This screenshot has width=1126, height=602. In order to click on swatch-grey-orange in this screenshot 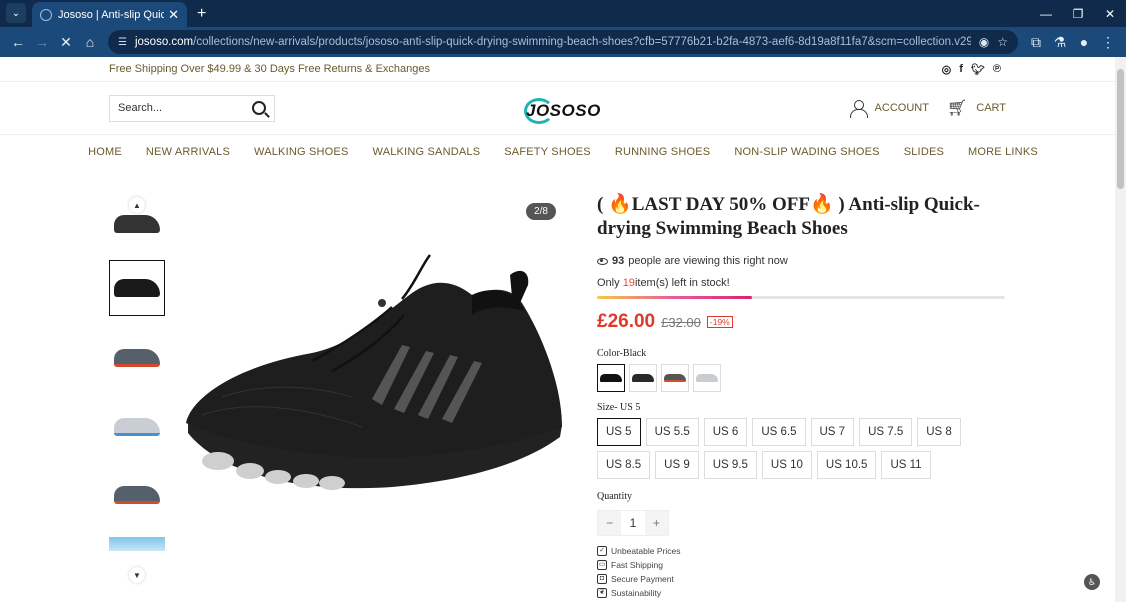, I will do `click(675, 378)`.